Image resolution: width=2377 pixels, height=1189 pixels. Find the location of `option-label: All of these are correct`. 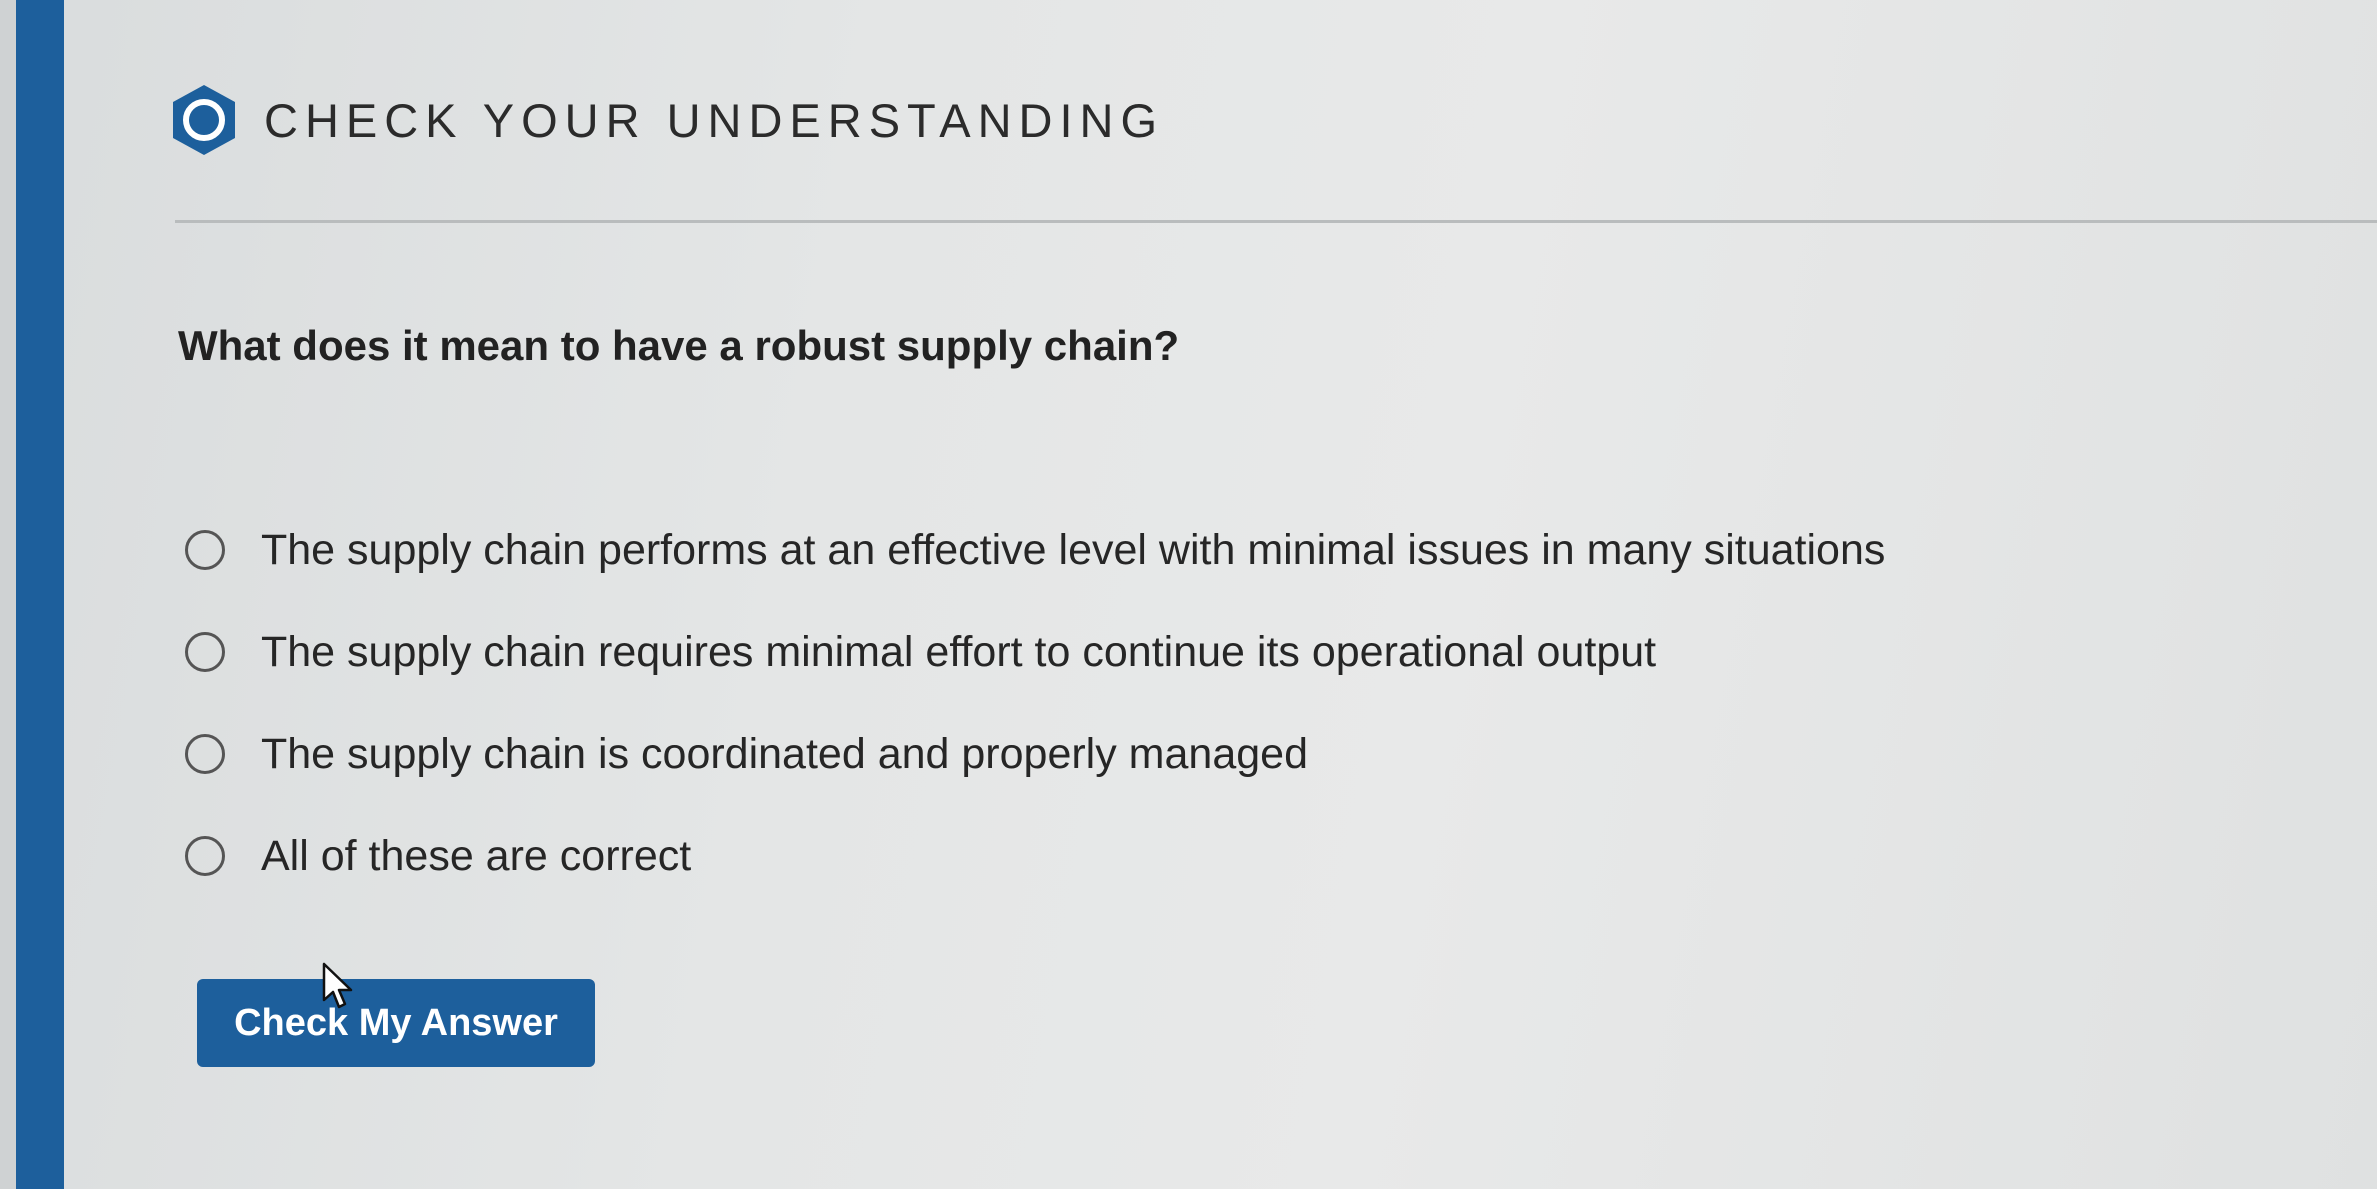

option-label: All of these are correct is located at coordinates (476, 855).